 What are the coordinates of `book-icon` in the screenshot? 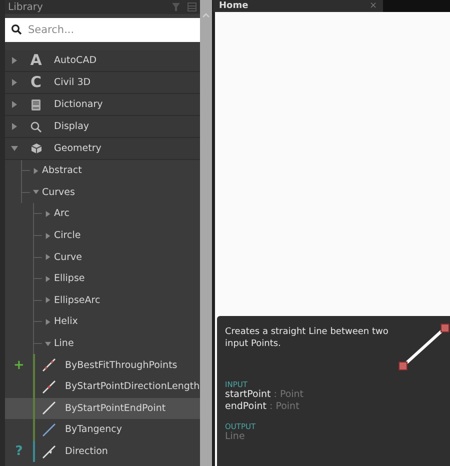 It's located at (36, 104).